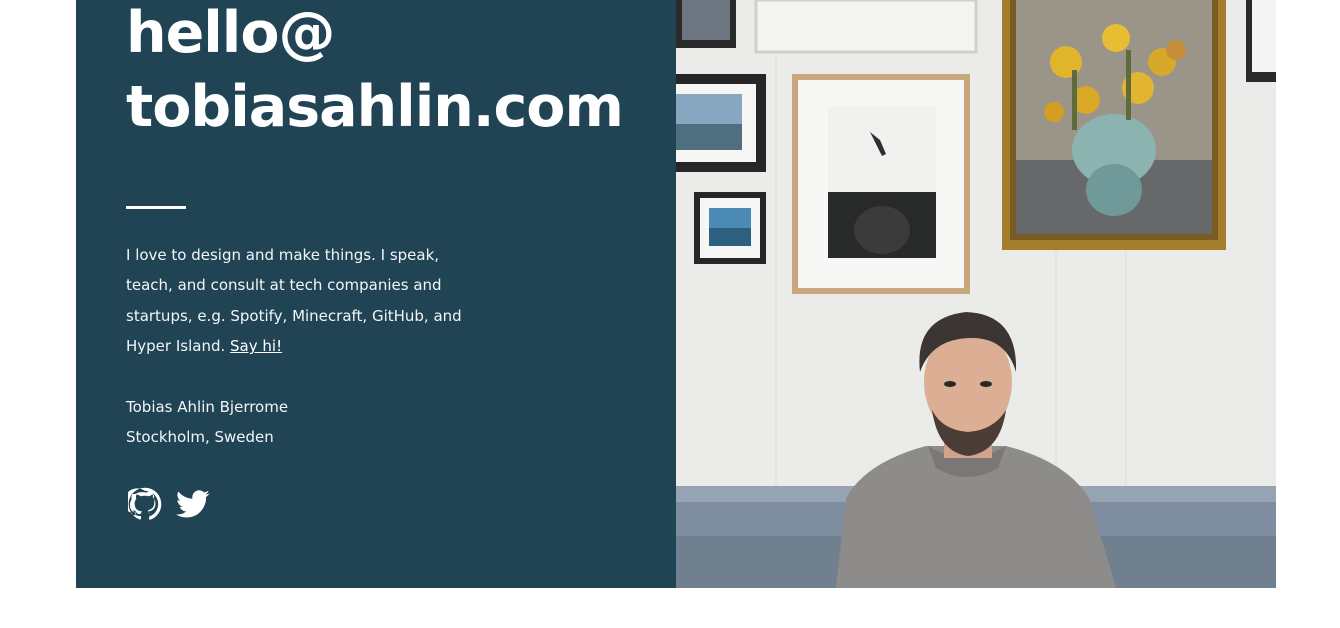 This screenshot has height=628, width=1340. Describe the element at coordinates (375, 107) in the screenshot. I see `headline-line-2: tobiasahlin.com` at that location.